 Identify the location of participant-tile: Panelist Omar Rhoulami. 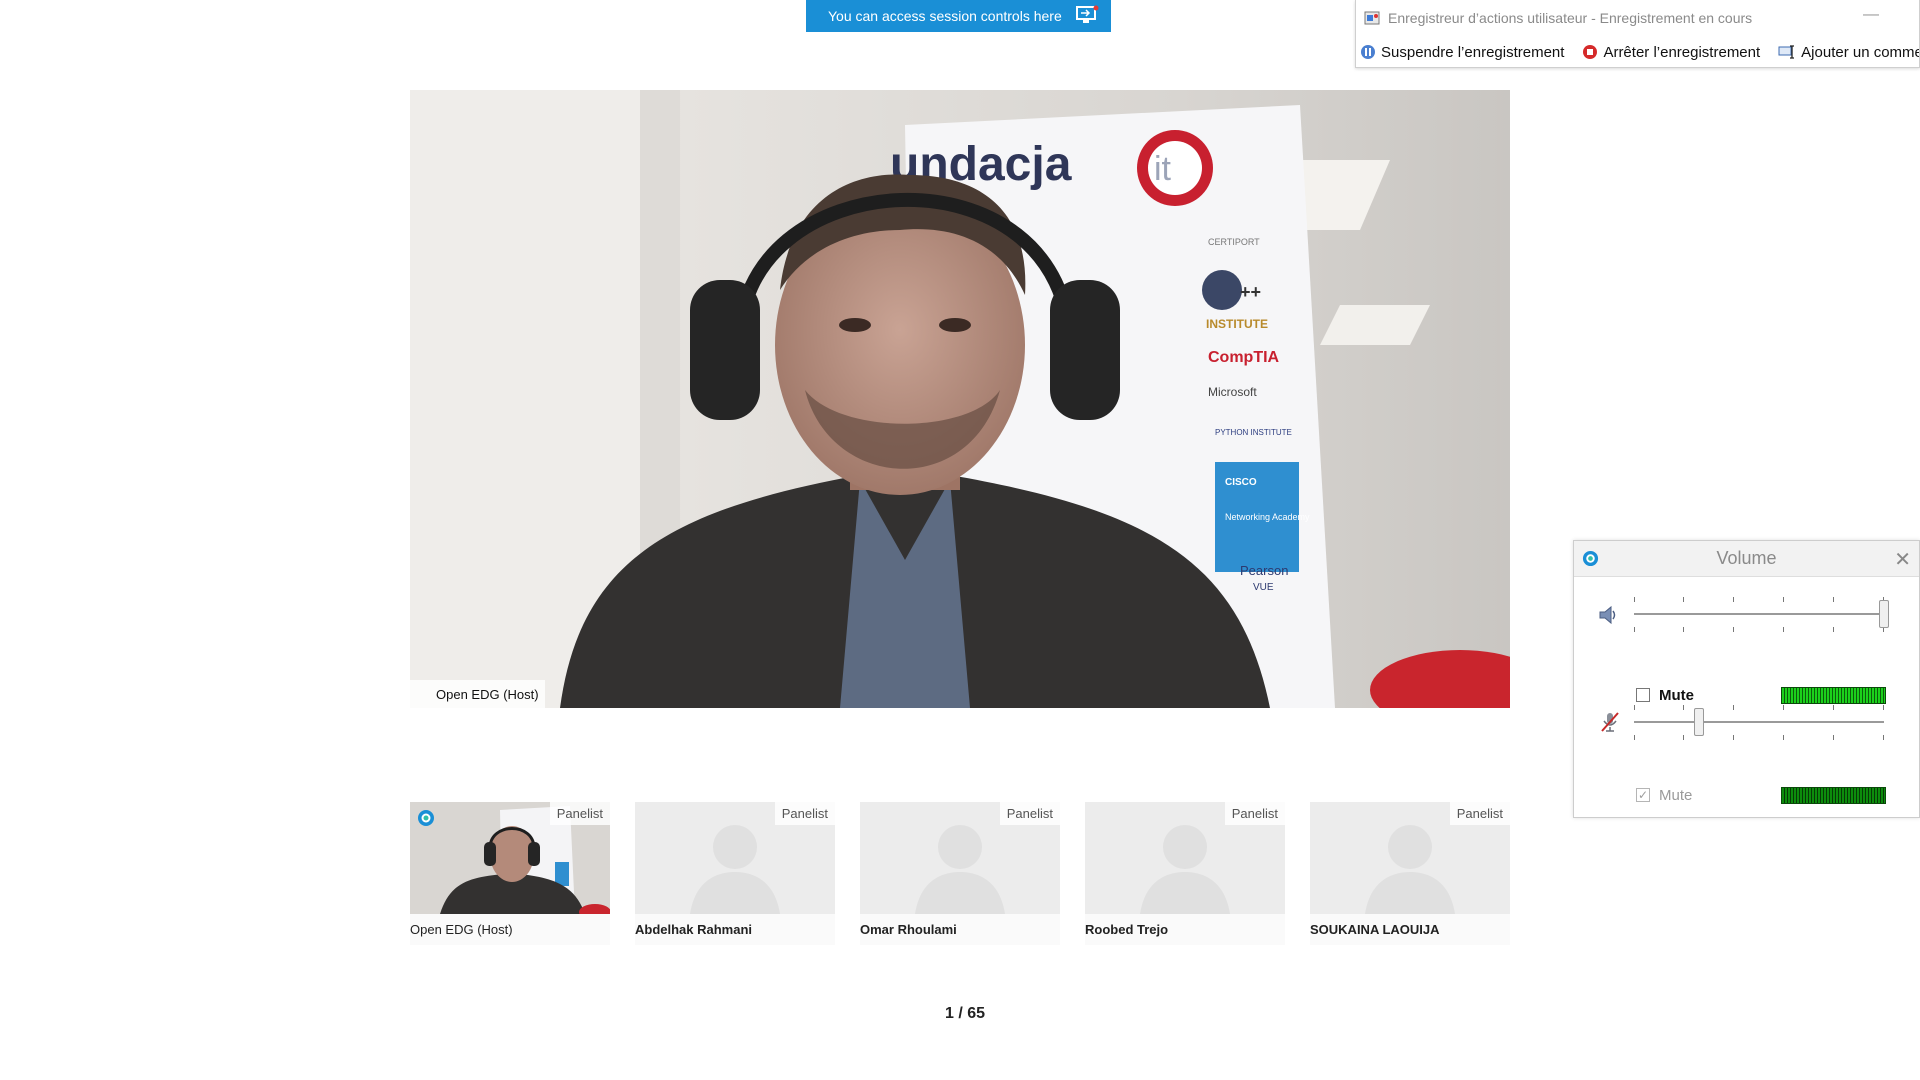
(960, 873).